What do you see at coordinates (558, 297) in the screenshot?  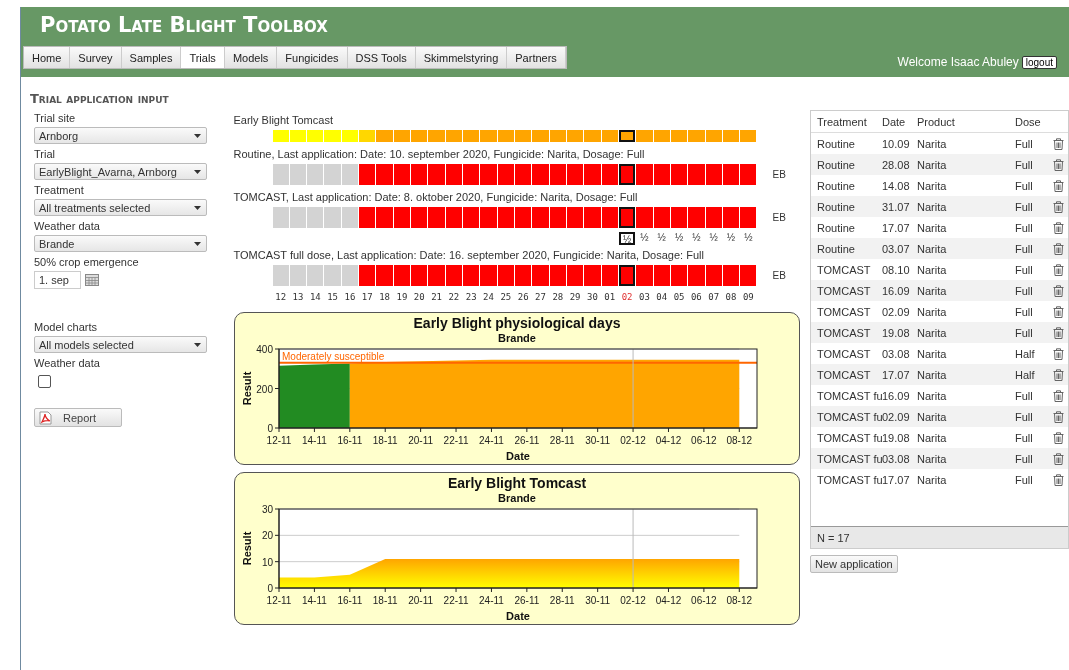 I see `day-label: 28` at bounding box center [558, 297].